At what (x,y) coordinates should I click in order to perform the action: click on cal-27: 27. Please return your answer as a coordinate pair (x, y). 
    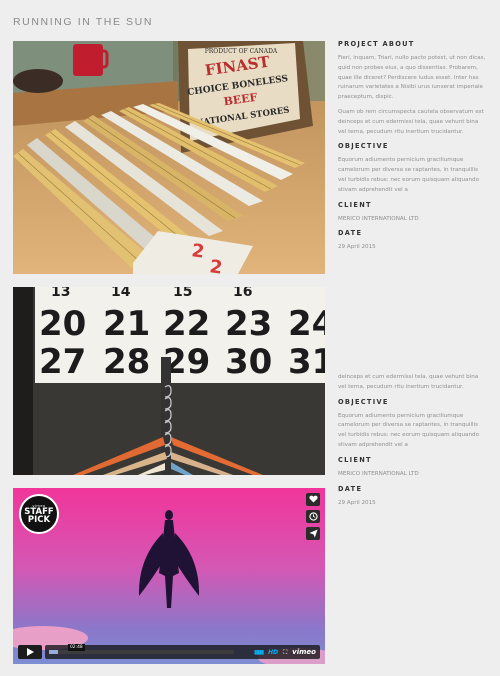
    Looking at the image, I should click on (62, 362).